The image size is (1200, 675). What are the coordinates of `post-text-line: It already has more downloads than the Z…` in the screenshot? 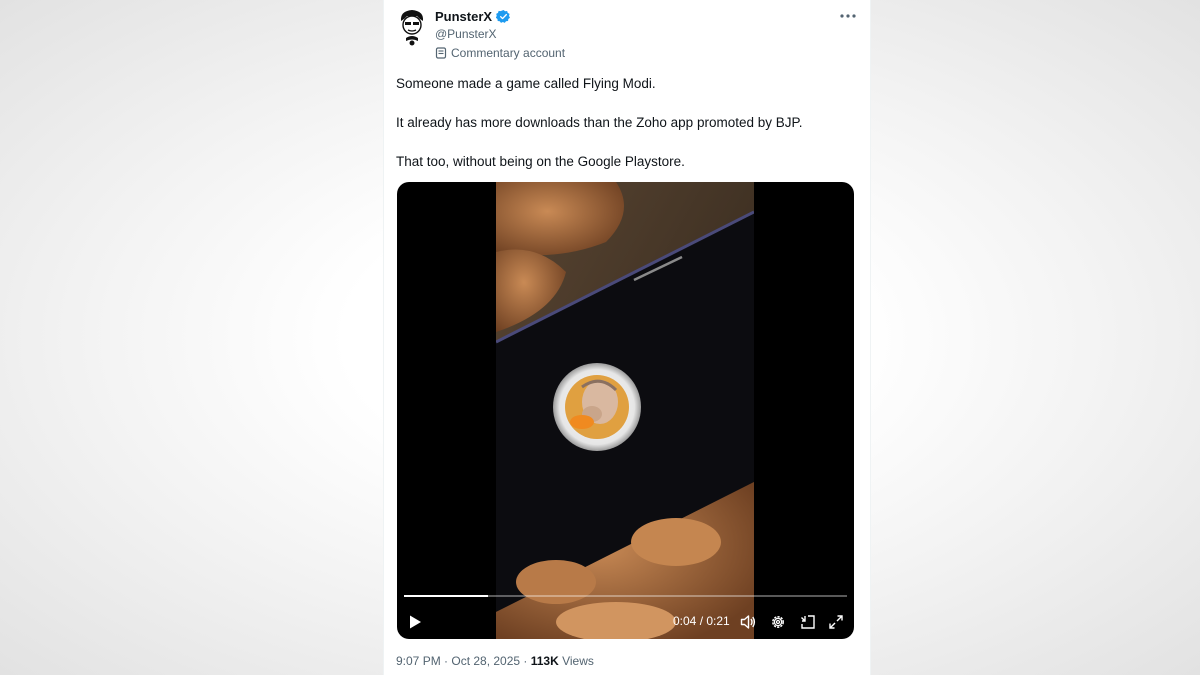 It's located at (599, 122).